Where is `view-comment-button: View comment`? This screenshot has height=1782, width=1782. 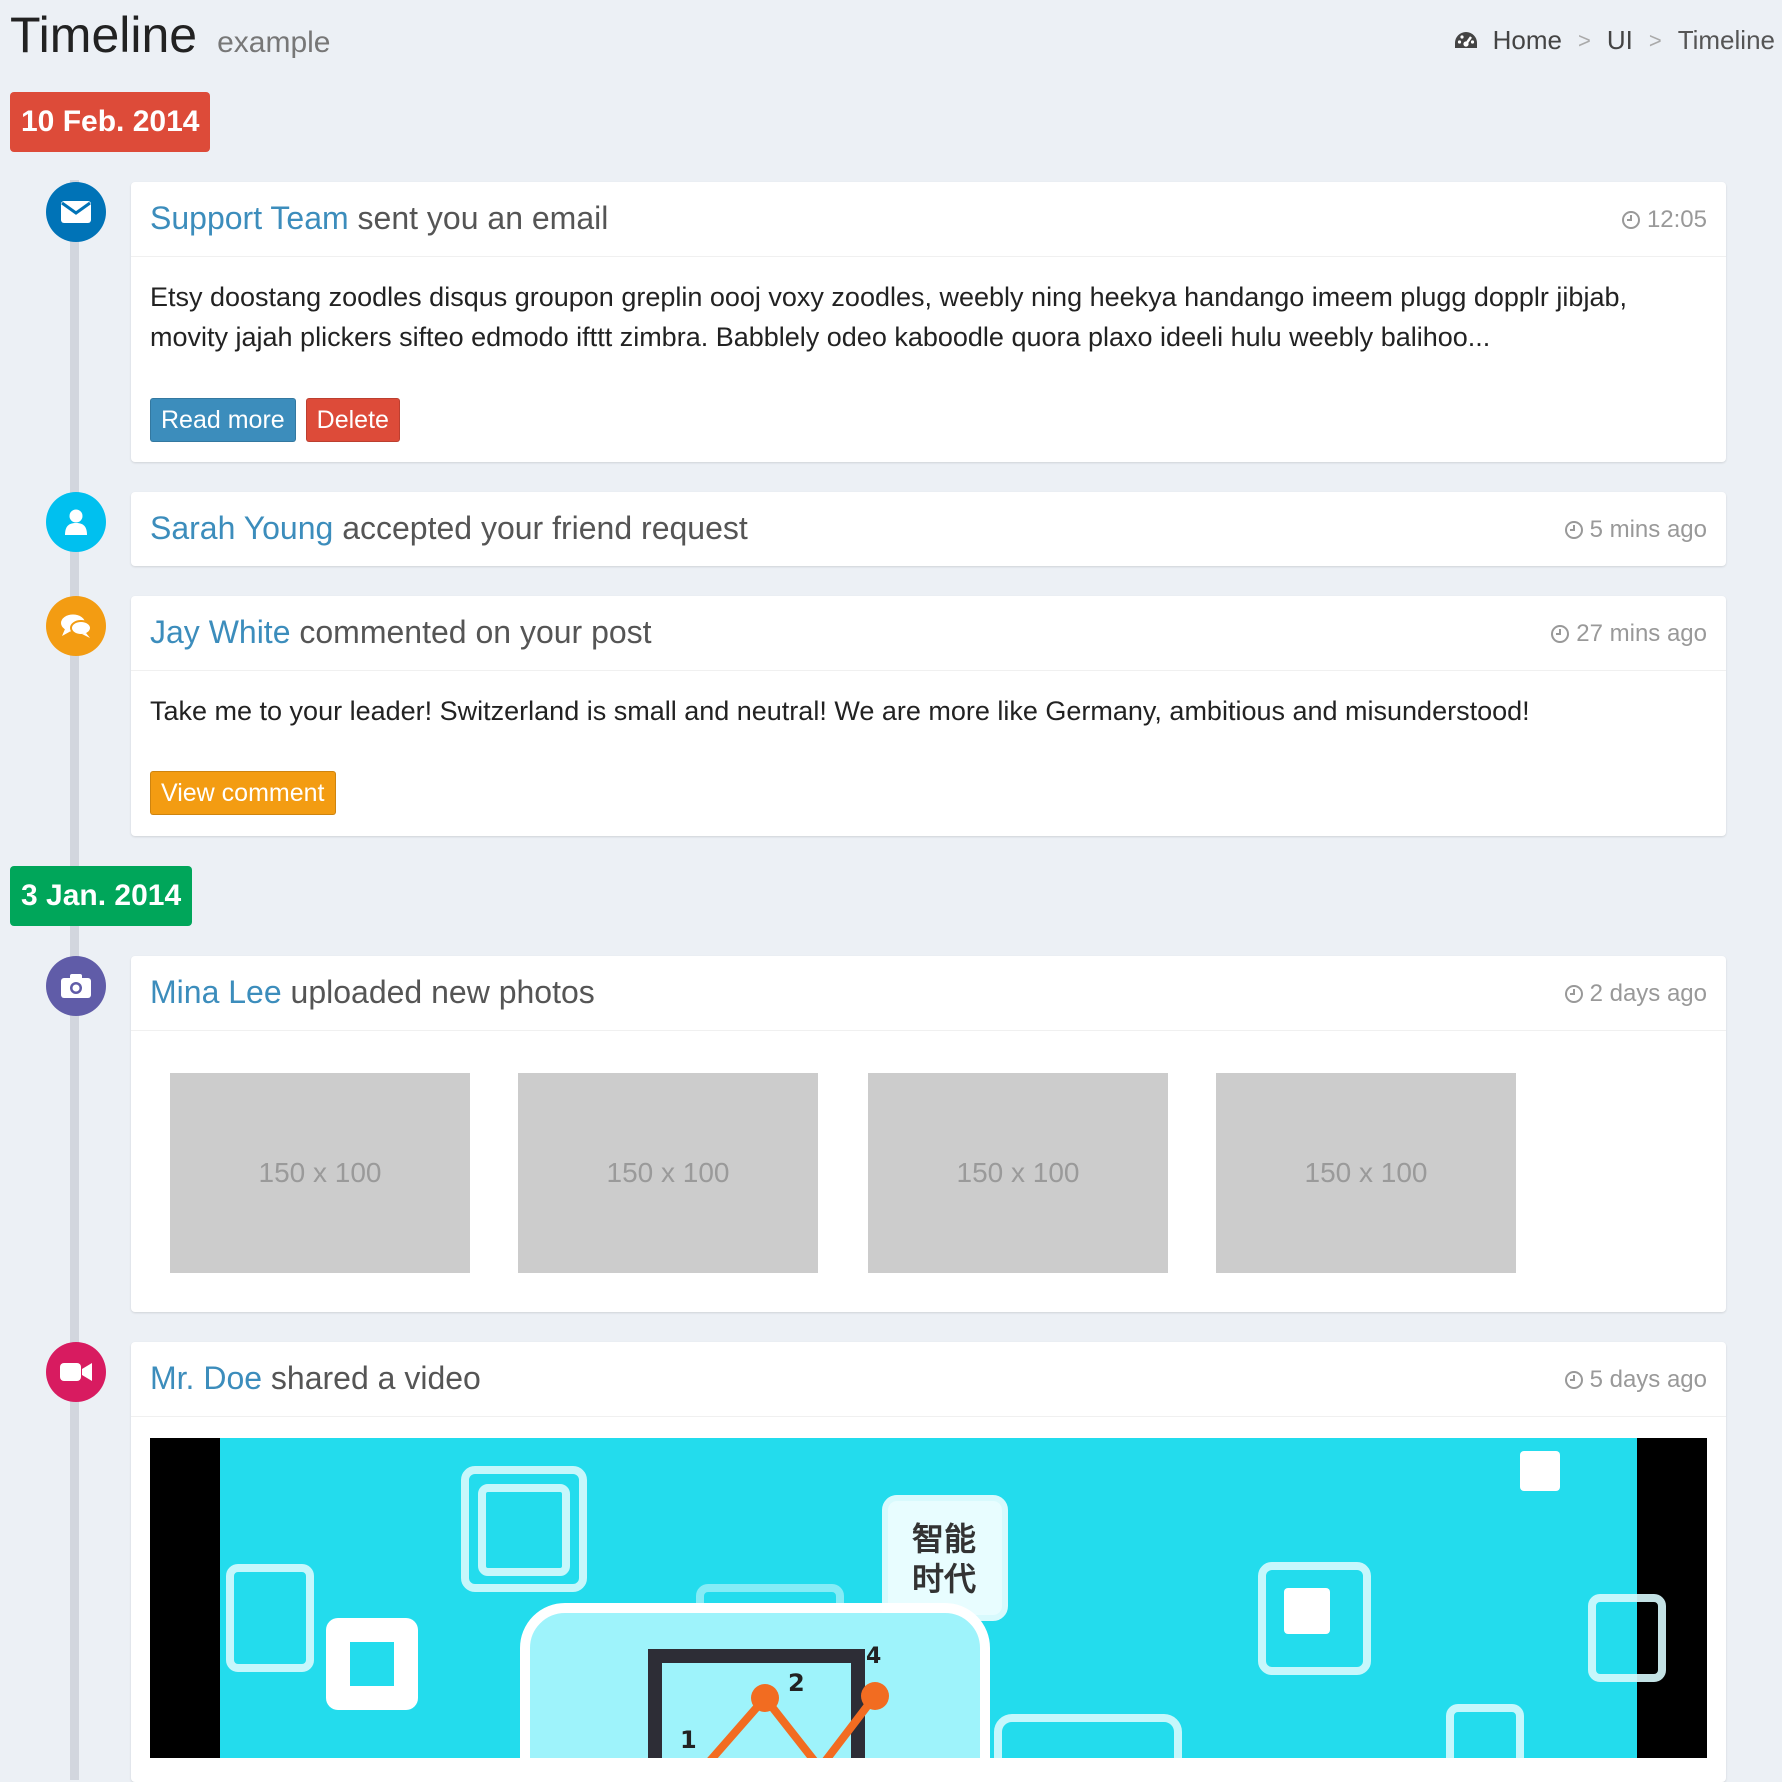 view-comment-button: View comment is located at coordinates (243, 793).